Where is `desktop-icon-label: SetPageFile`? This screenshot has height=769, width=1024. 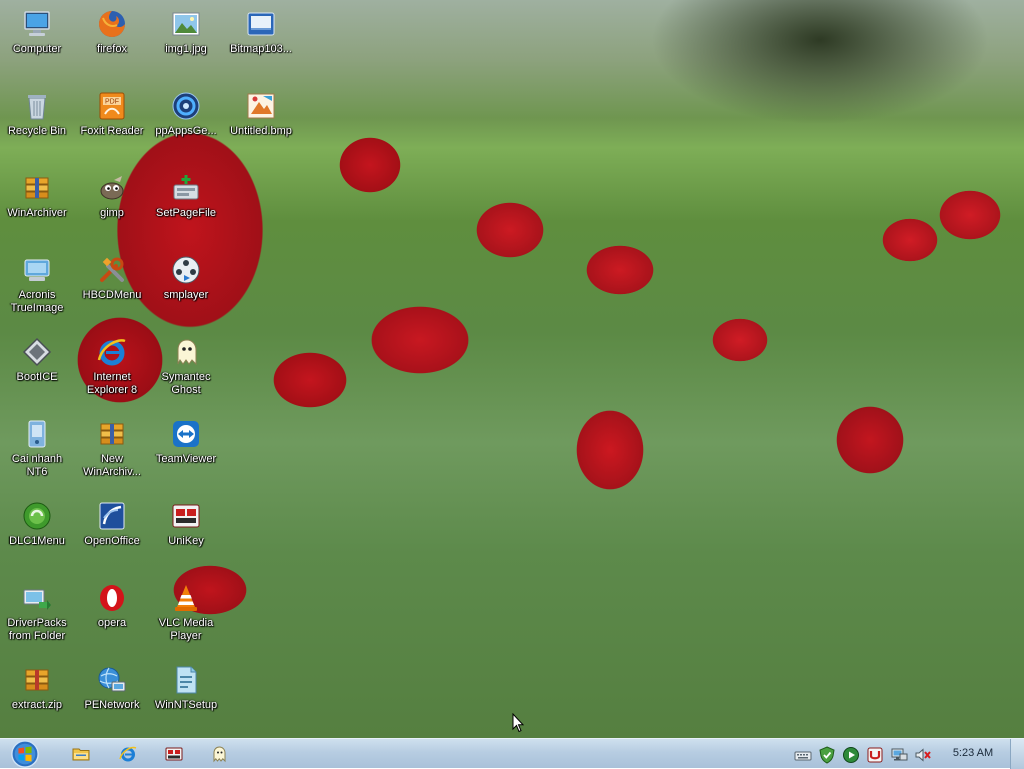
desktop-icon-label: SetPageFile is located at coordinates (186, 213).